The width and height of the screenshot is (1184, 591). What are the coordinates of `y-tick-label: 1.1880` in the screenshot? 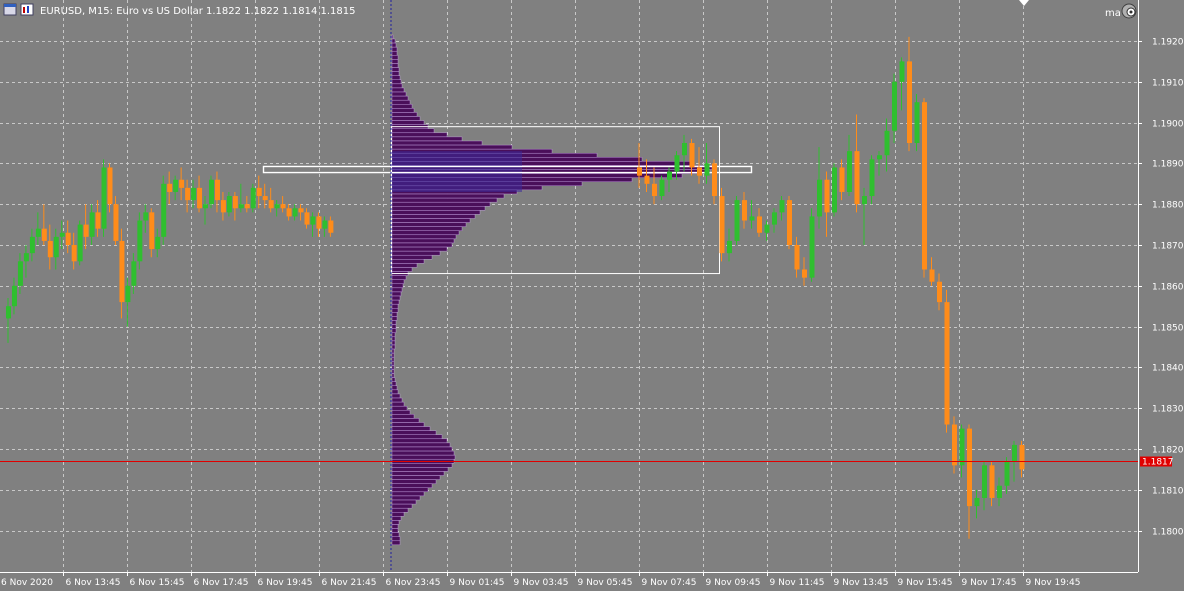 It's located at (1168, 206).